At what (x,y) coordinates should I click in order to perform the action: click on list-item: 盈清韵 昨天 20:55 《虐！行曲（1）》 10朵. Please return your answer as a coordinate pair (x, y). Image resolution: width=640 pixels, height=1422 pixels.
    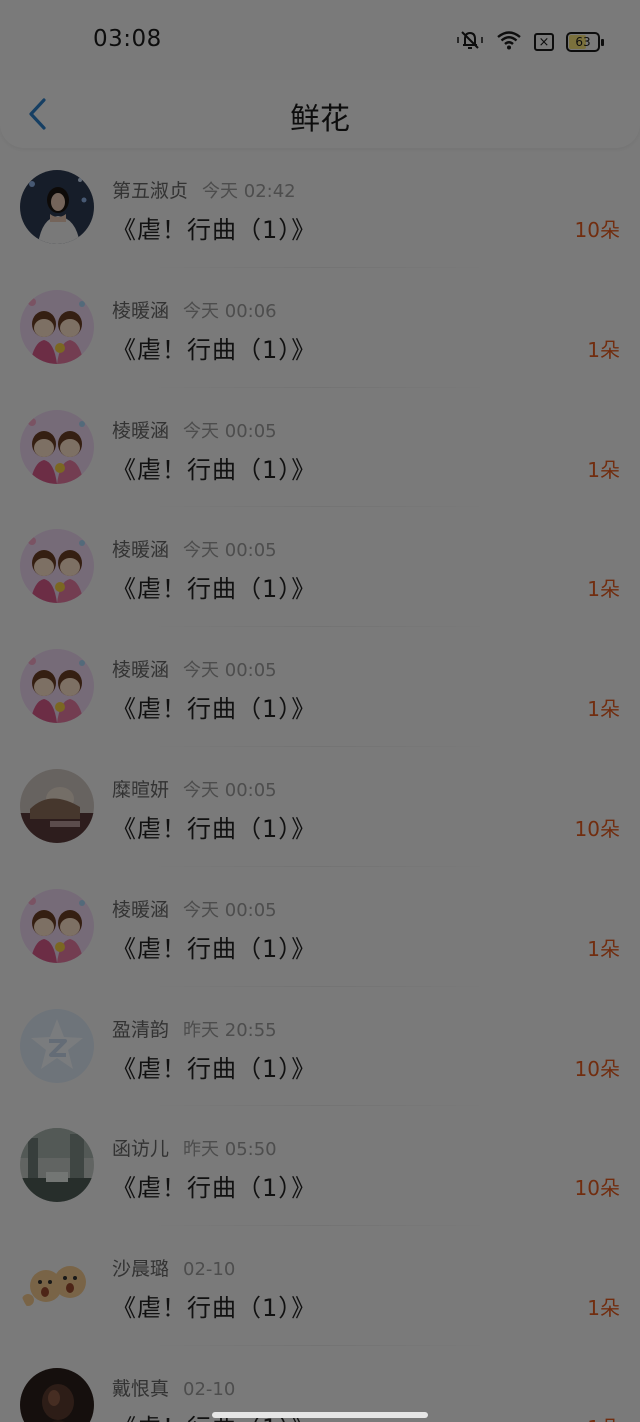
    Looking at the image, I should click on (320, 1047).